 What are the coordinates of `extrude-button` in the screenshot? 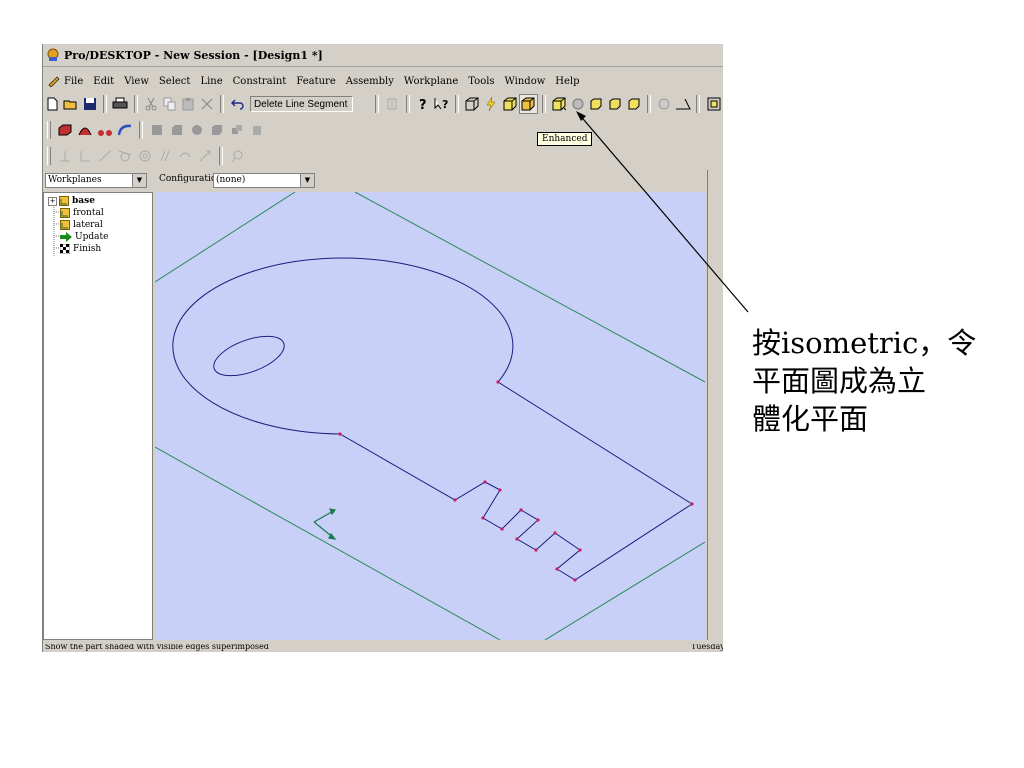 It's located at (65, 130).